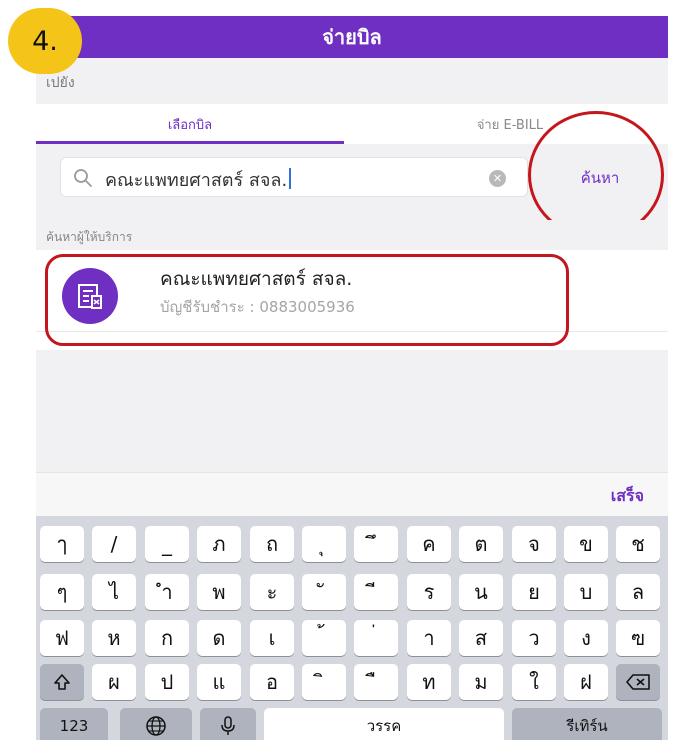 Image resolution: width=680 pixels, height=740 pixels. I want to click on key: ก, so click(167, 638).